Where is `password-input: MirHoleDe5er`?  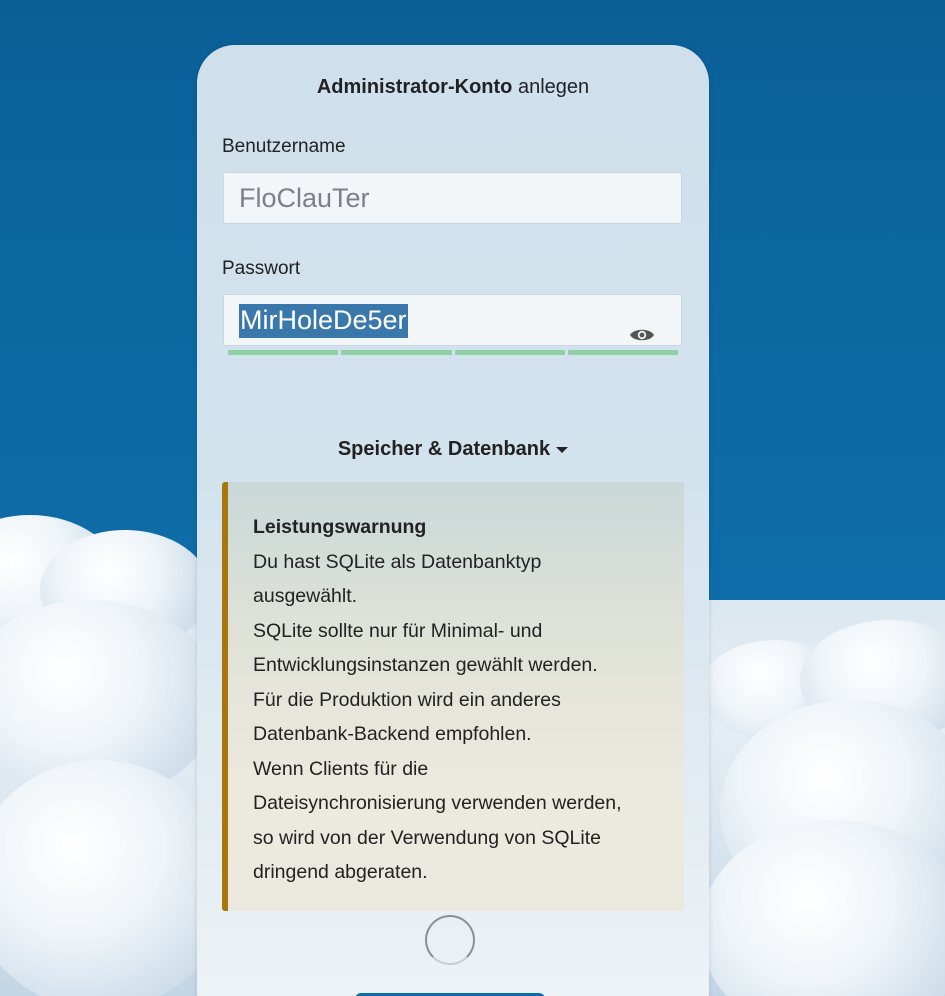 password-input: MirHoleDe5er is located at coordinates (452, 320).